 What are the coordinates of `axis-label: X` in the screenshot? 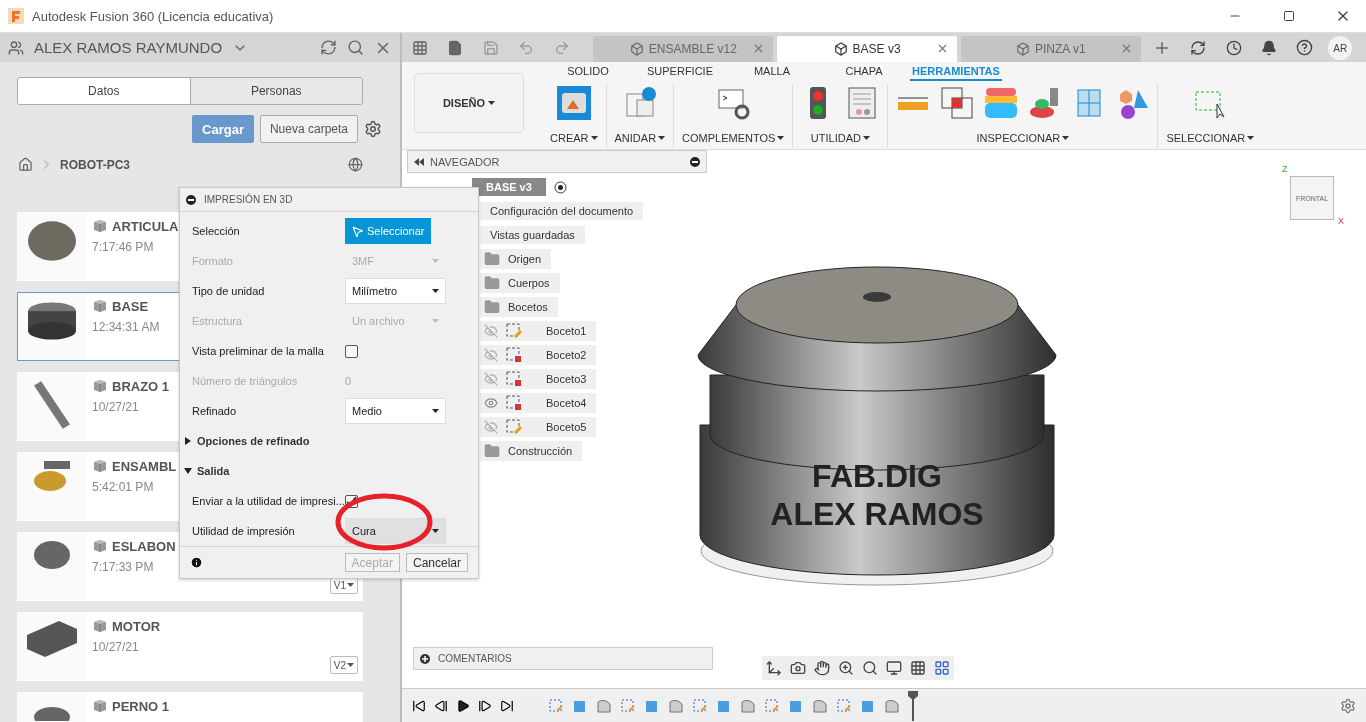 It's located at (1341, 221).